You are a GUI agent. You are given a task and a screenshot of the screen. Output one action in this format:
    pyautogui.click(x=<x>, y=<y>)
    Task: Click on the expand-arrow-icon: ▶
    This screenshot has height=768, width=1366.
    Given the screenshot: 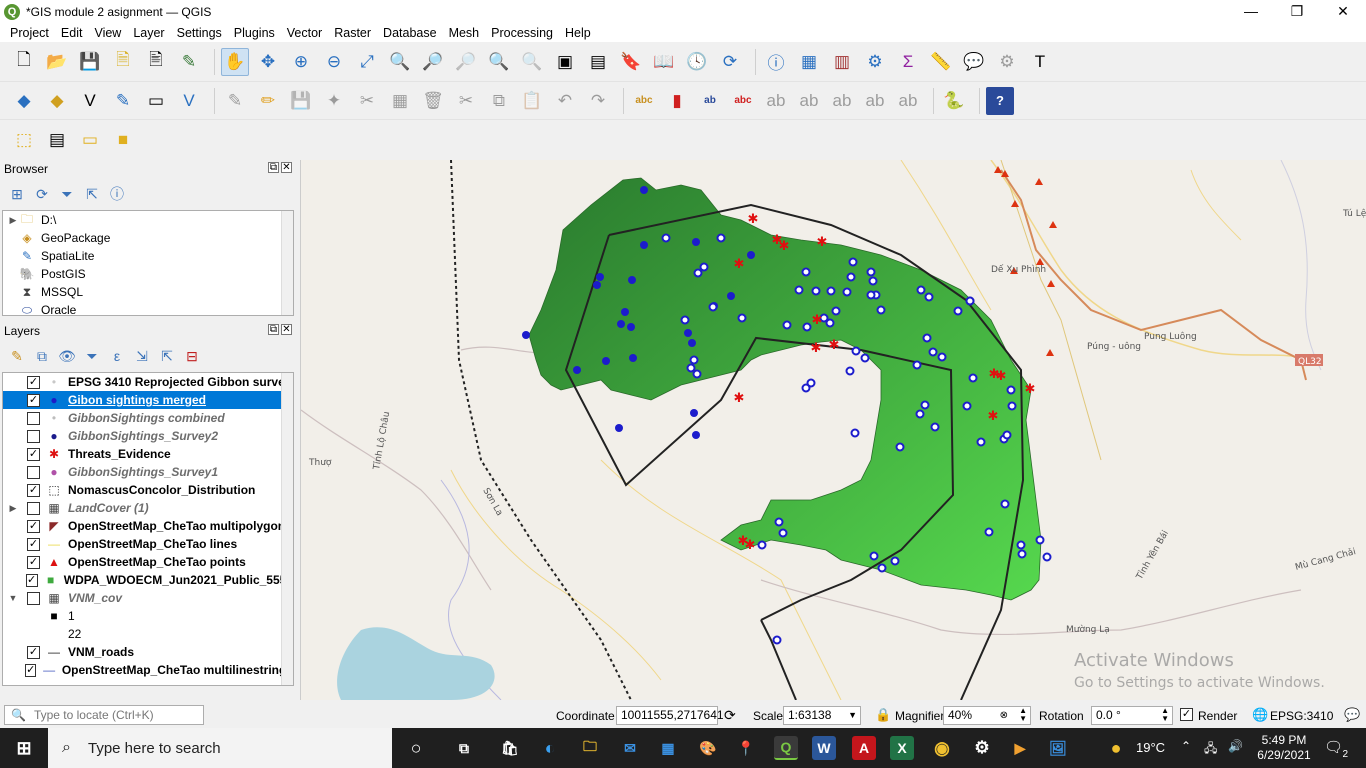 What is the action you would take?
    pyautogui.click(x=13, y=220)
    